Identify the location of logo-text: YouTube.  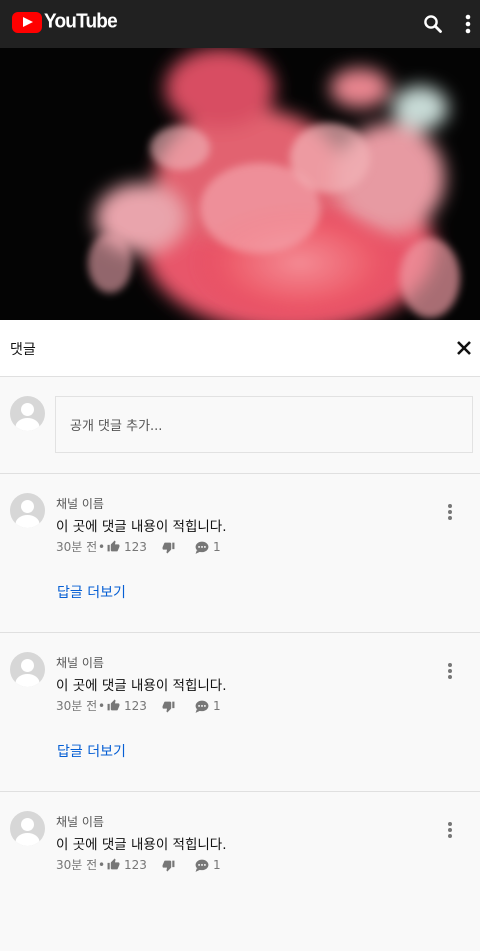
(81, 21).